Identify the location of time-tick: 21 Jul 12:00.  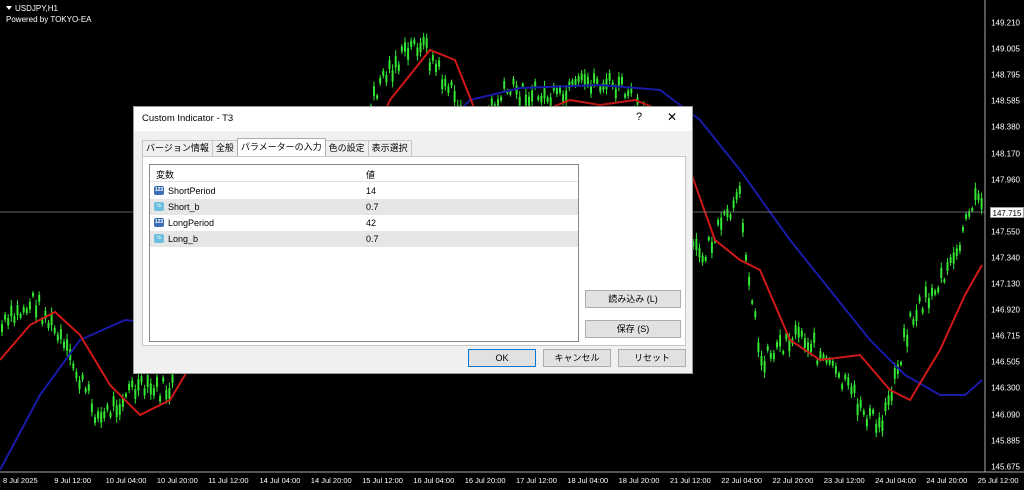
(690, 480).